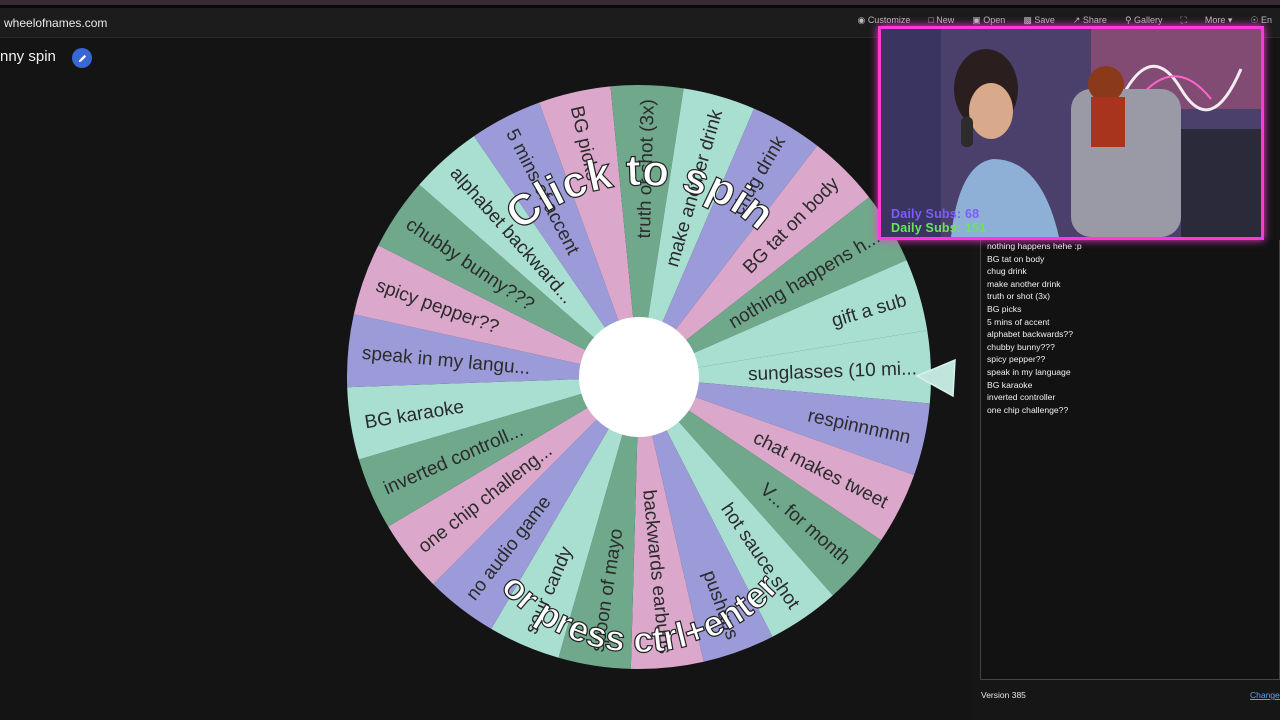 Image resolution: width=1280 pixels, height=720 pixels. What do you see at coordinates (1133, 372) in the screenshot?
I see `entry-item: speak in my language` at bounding box center [1133, 372].